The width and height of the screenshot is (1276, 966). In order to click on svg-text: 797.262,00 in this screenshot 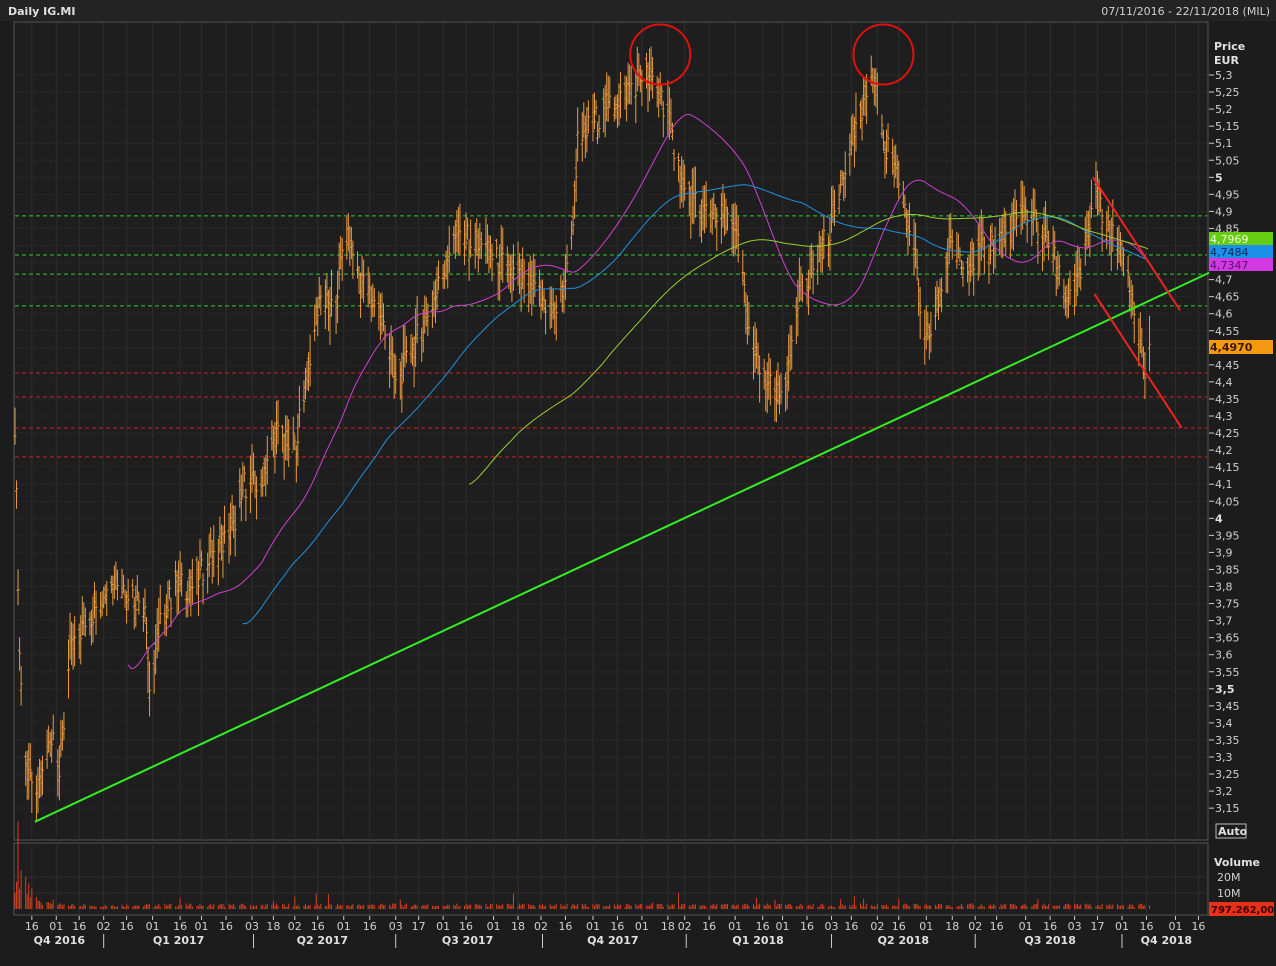, I will do `click(1242, 910)`.